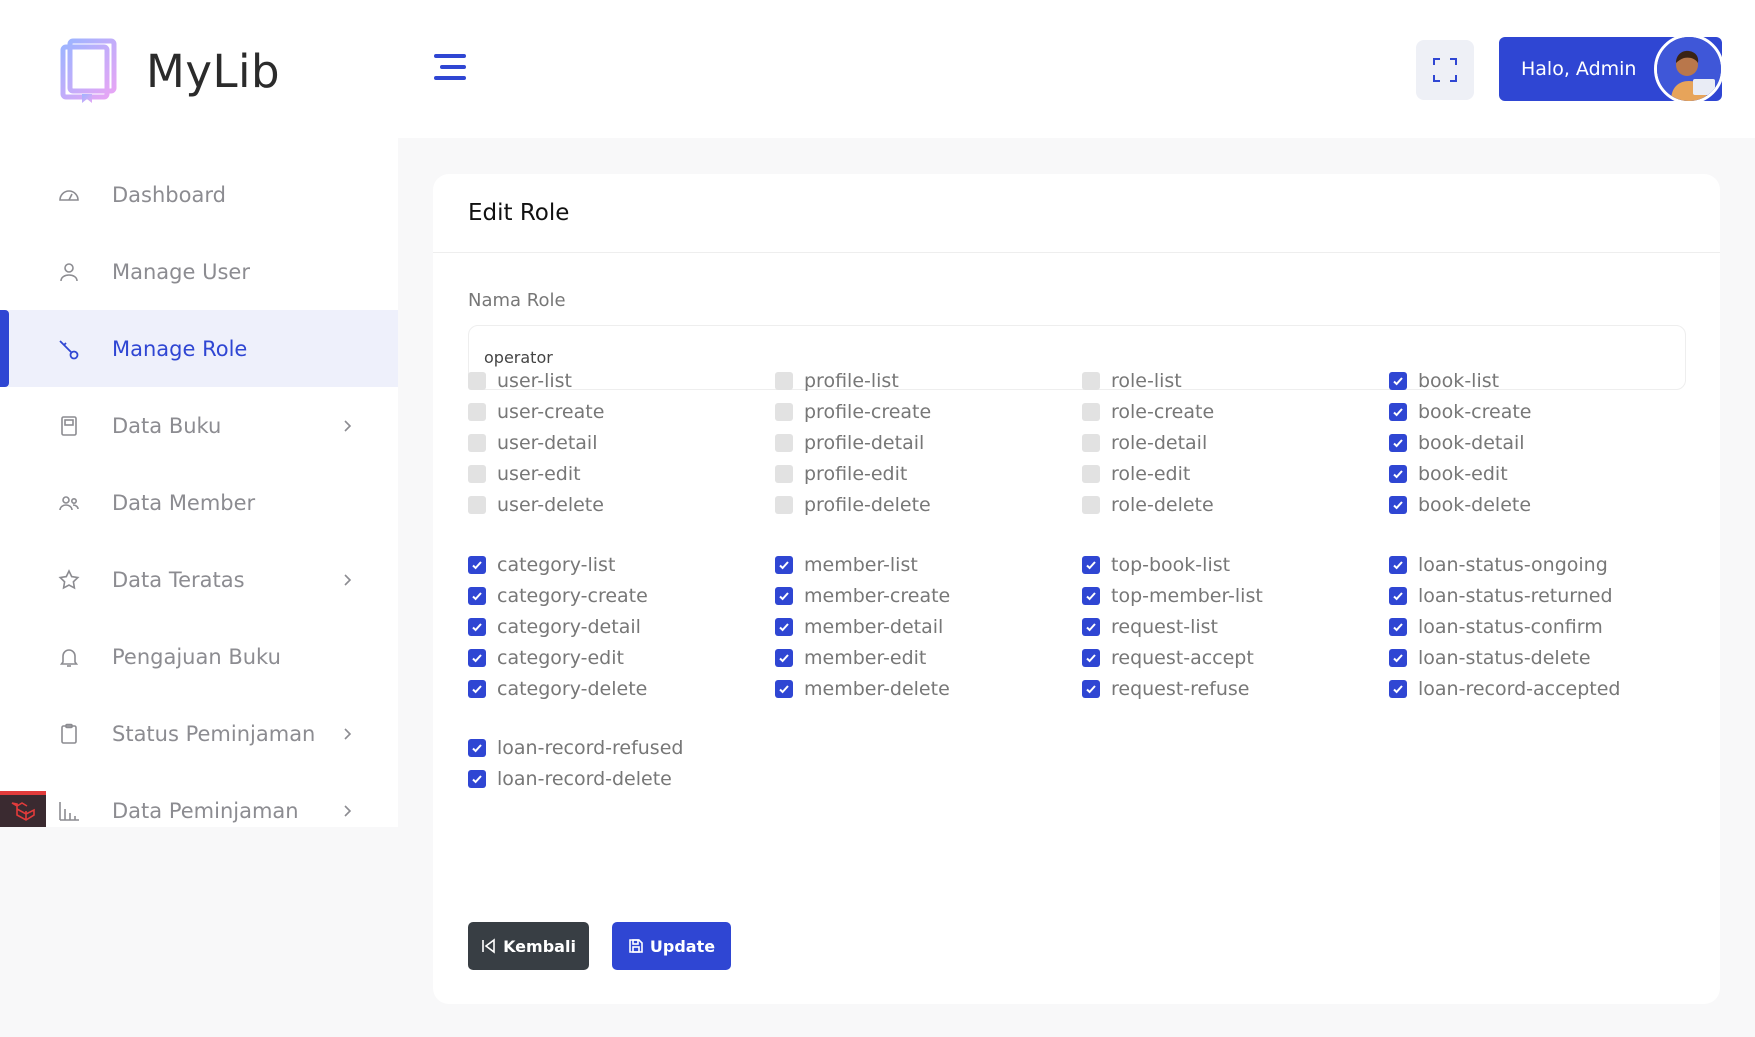 The width and height of the screenshot is (1755, 1037). What do you see at coordinates (558, 596) in the screenshot?
I see `permission-category-create: category-create` at bounding box center [558, 596].